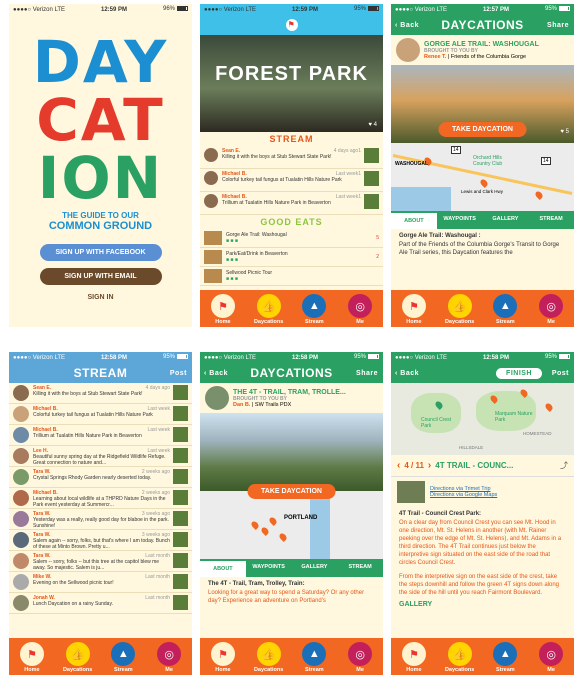 Image resolution: width=581 pixels, height=682 pixels. I want to click on eats-row: Gorge Ale Trail: Washougal ■ ■ ■ 5, so click(291, 238).